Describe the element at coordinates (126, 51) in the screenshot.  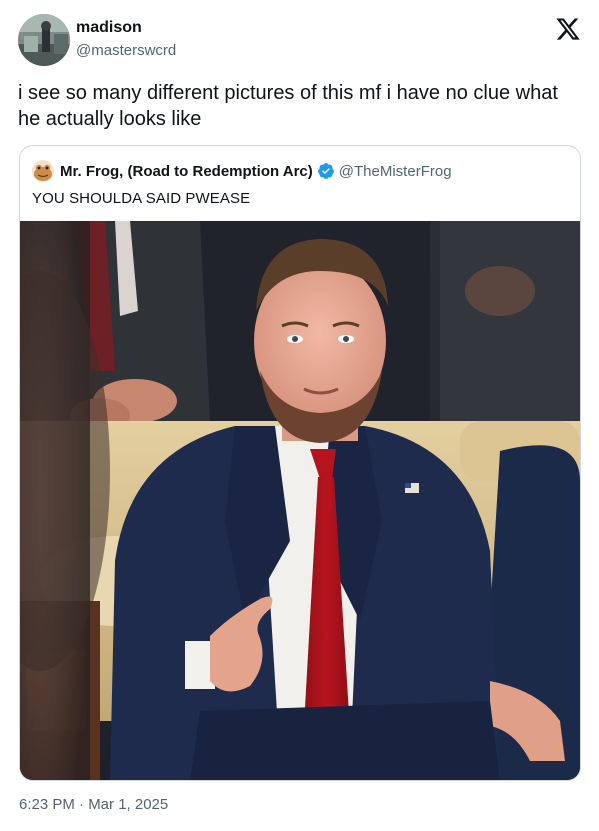
I see `author-handle: @masterswcrd` at that location.